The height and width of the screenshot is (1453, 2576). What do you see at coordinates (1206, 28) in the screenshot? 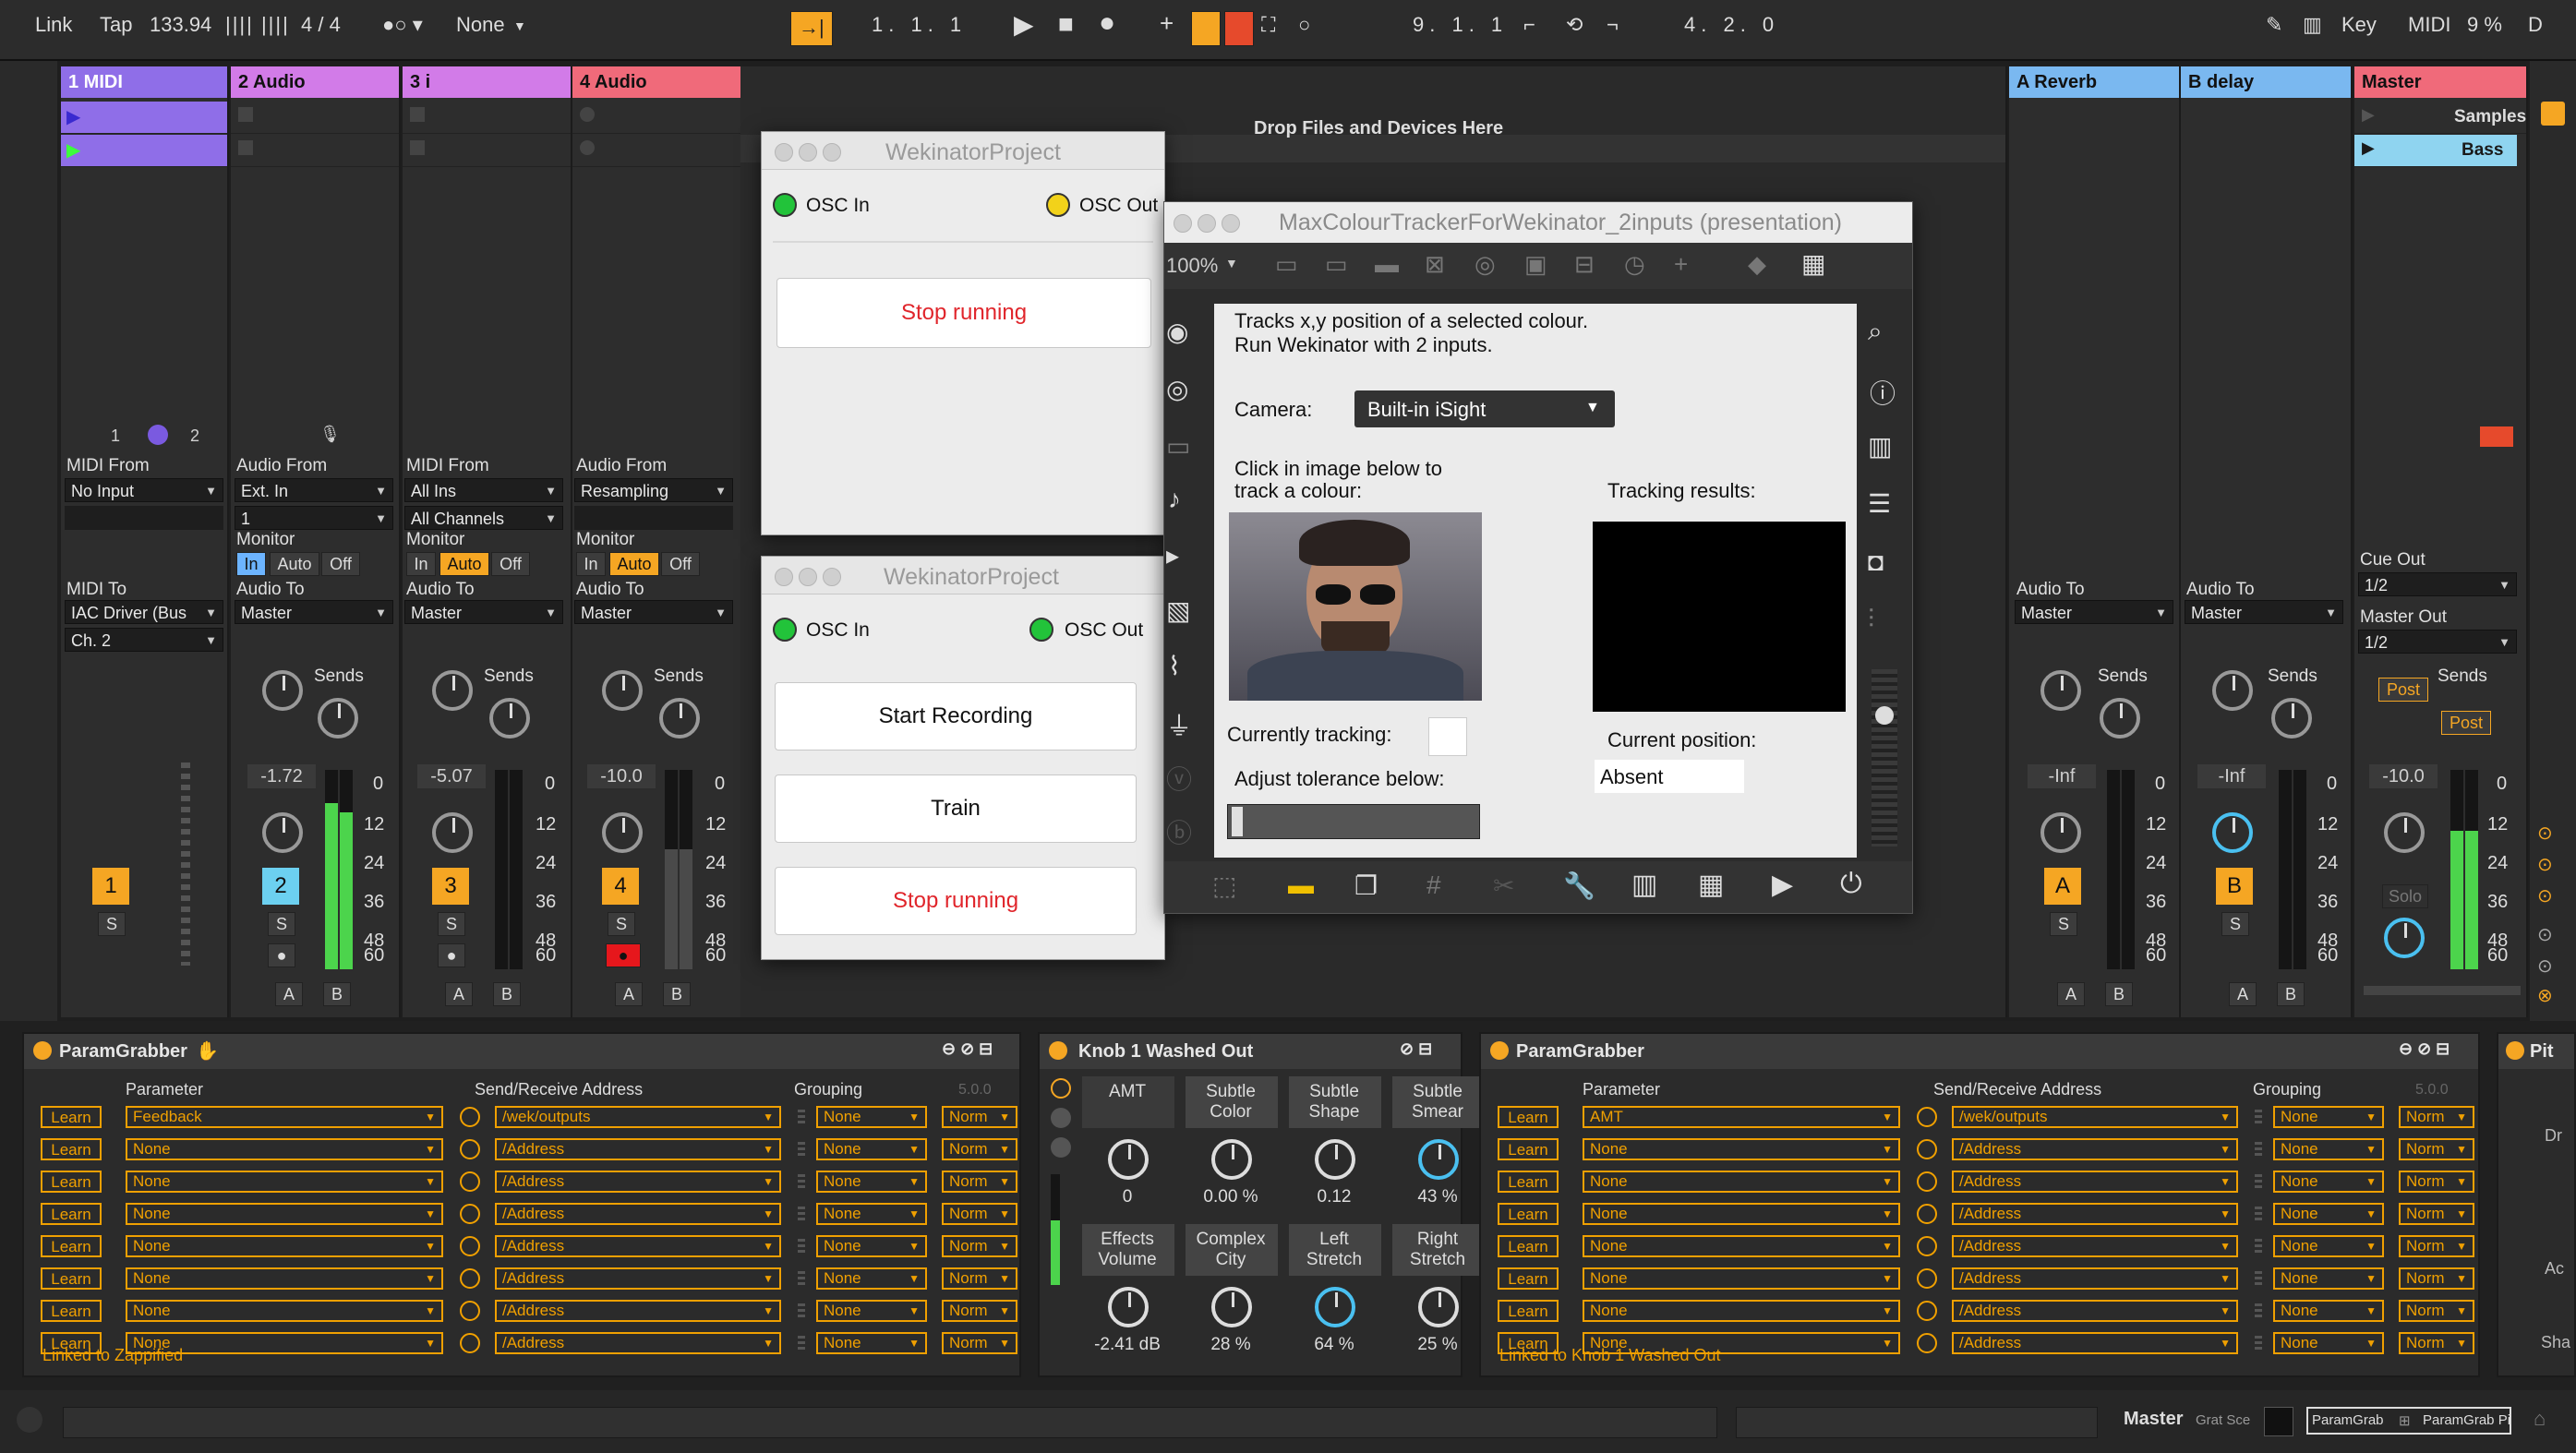
I see `automation-arm-icon` at bounding box center [1206, 28].